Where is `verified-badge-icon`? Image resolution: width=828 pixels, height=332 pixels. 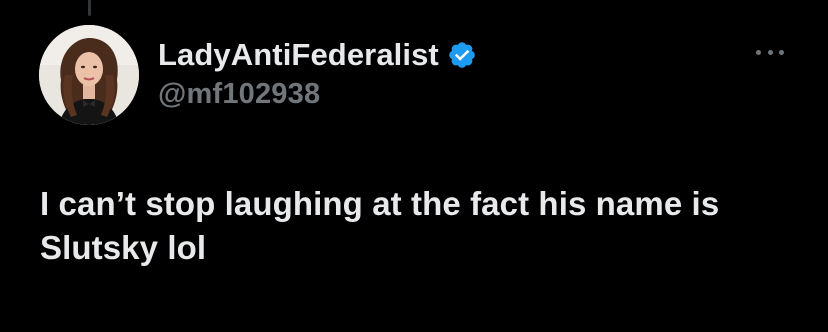
verified-badge-icon is located at coordinates (462, 55).